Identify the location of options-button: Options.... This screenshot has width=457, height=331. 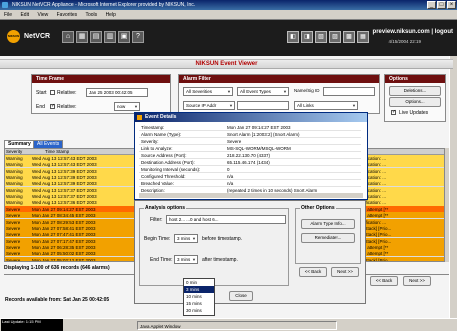
(415, 102).